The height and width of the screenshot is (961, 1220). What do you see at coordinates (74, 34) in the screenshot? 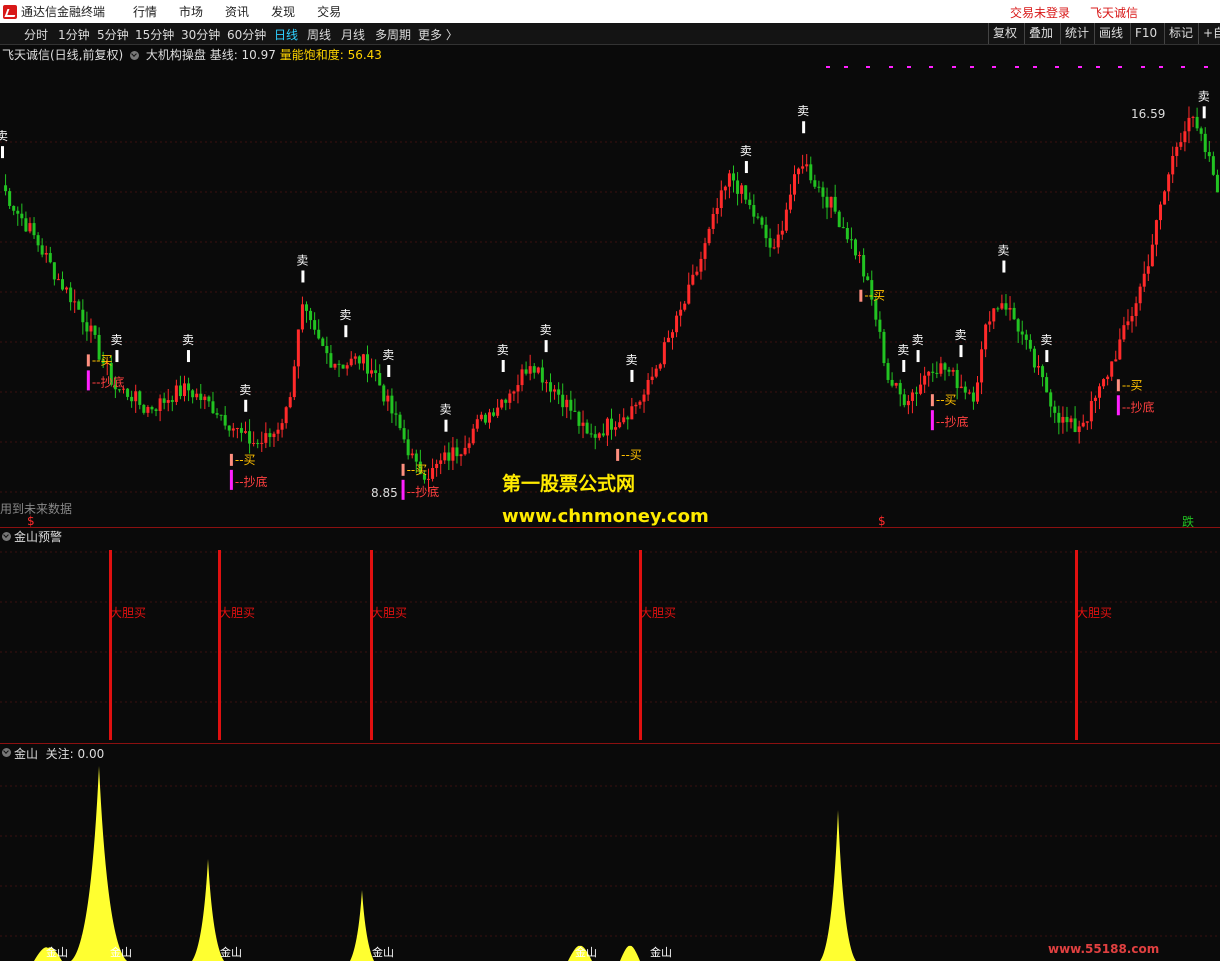
I see `period-tab-1min: 1分钟` at bounding box center [74, 34].